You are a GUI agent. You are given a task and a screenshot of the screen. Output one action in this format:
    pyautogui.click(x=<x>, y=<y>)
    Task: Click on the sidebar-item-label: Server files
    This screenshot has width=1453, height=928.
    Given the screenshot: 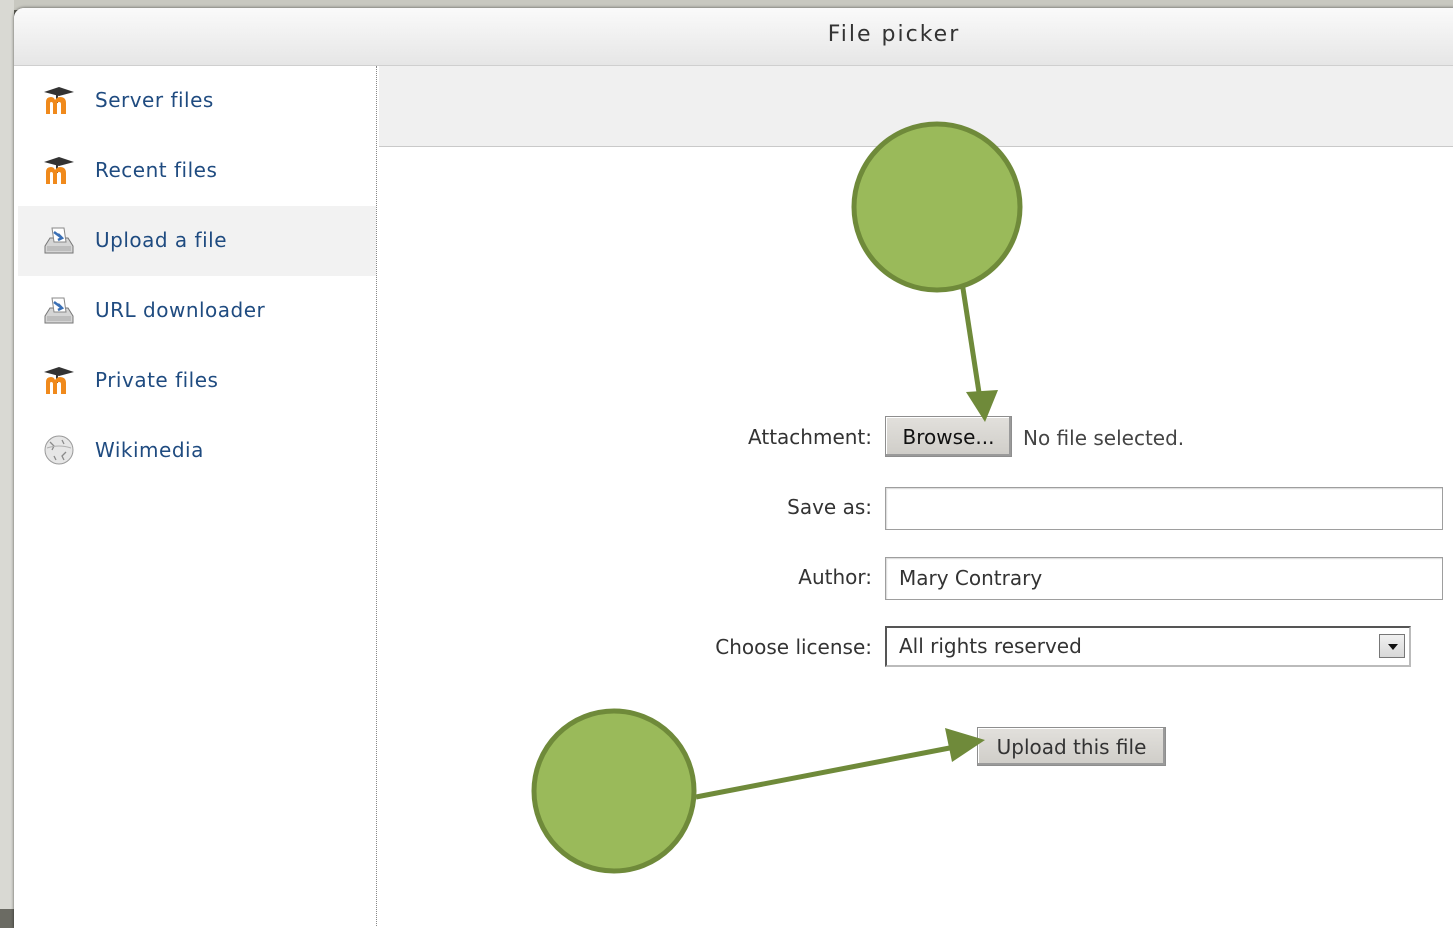 What is the action you would take?
    pyautogui.click(x=154, y=100)
    